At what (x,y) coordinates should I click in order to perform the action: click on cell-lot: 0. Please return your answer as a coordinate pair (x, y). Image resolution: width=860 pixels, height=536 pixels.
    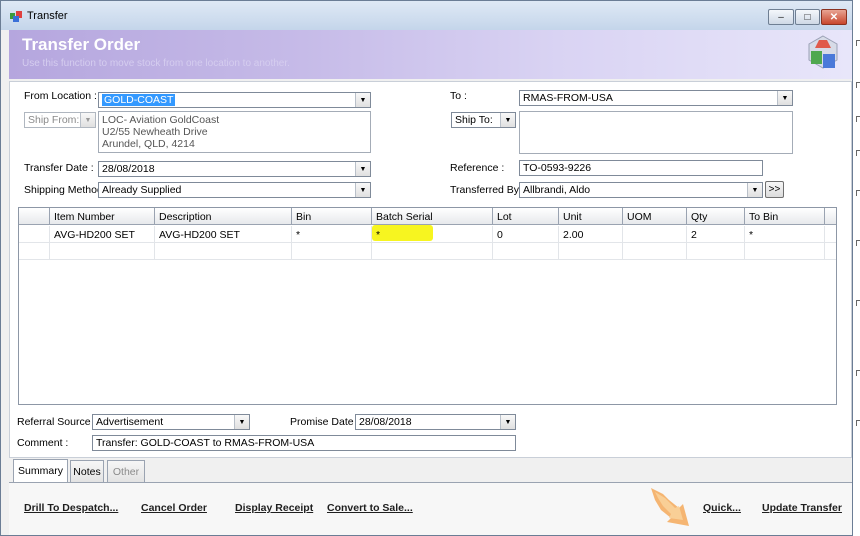
    Looking at the image, I should click on (526, 234).